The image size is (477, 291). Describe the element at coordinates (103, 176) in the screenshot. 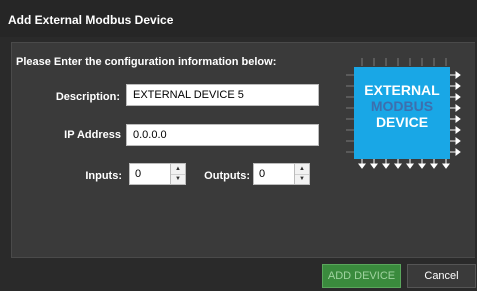

I see `inputs-label: Inputs:` at that location.